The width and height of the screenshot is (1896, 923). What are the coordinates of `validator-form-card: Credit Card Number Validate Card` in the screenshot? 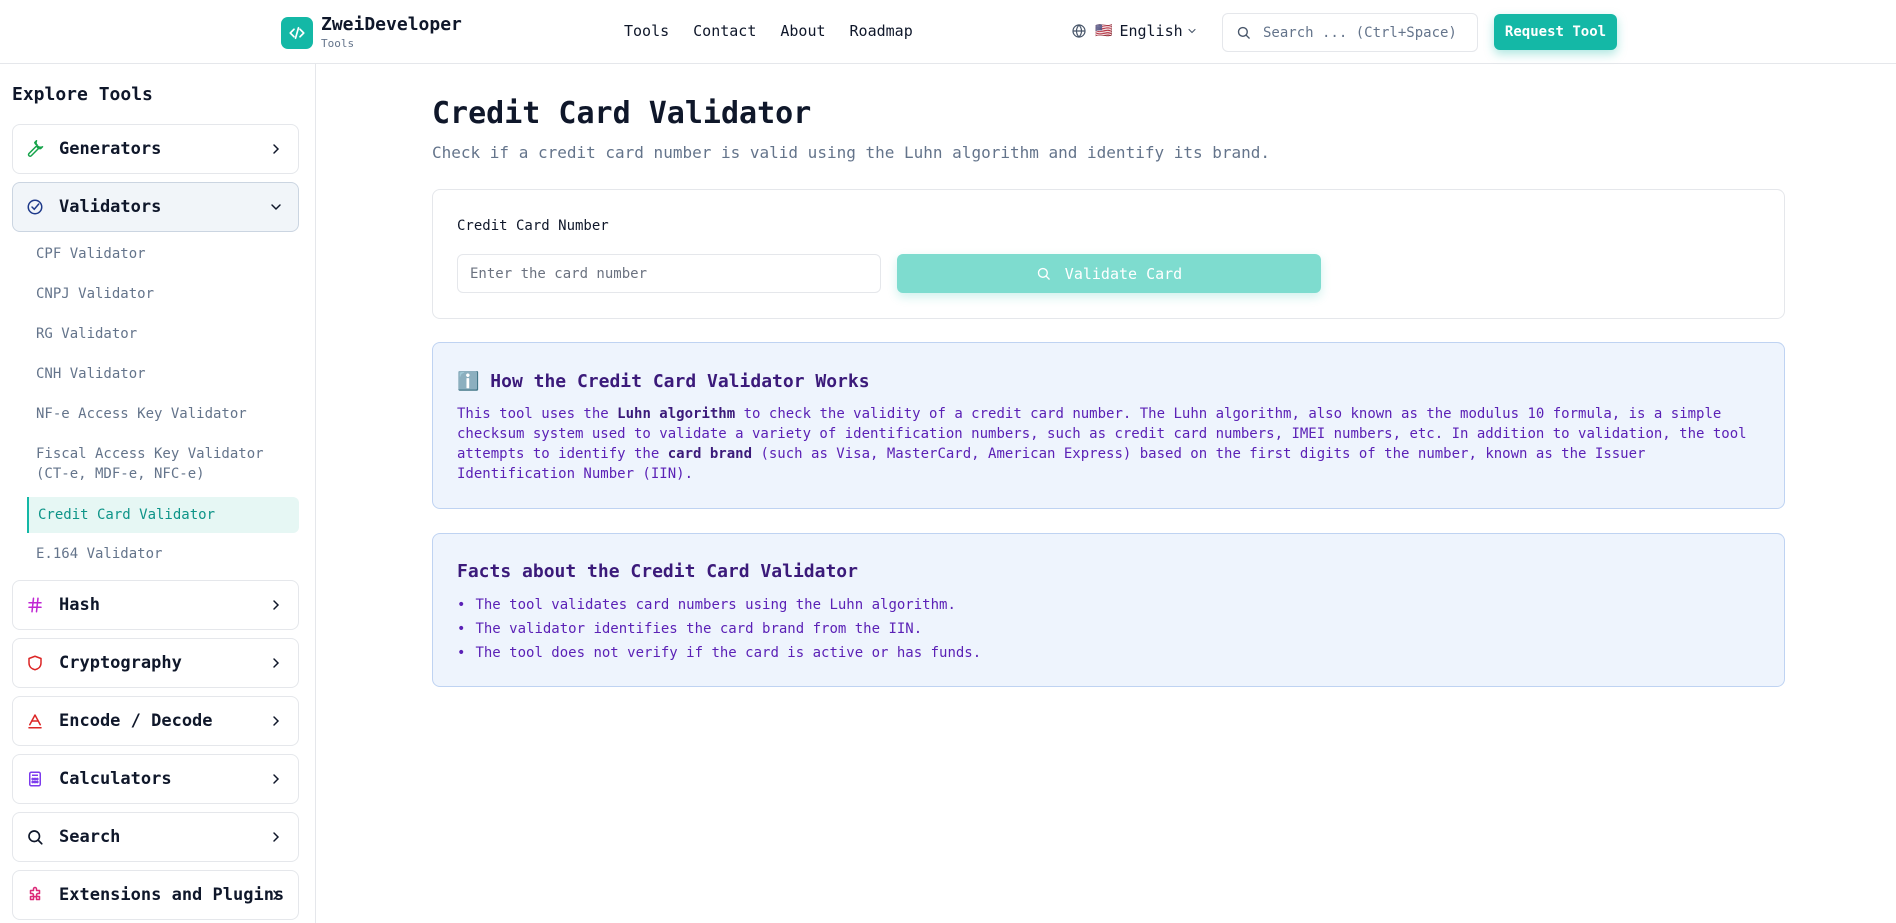 It's located at (1108, 254).